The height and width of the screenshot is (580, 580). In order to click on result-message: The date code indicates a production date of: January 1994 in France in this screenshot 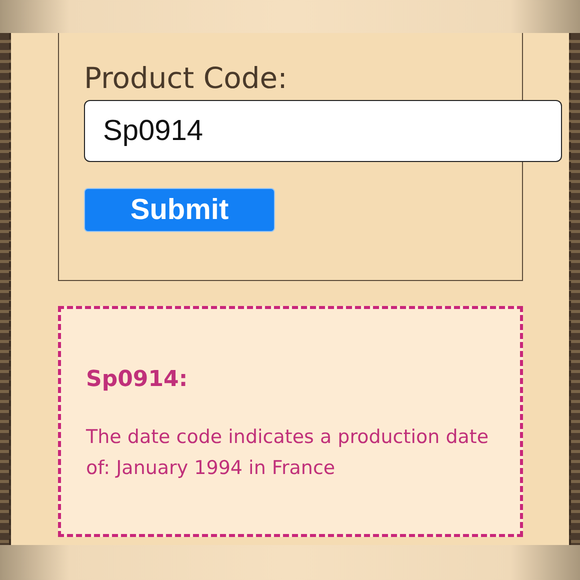, I will do `click(288, 453)`.